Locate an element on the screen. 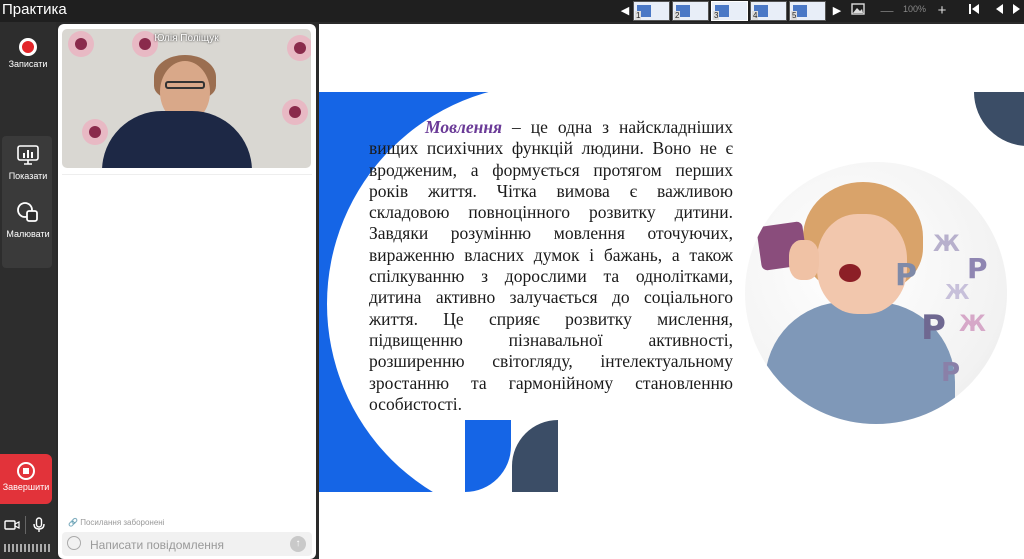 The image size is (1024, 559). audio-level-meter is located at coordinates (28, 548).